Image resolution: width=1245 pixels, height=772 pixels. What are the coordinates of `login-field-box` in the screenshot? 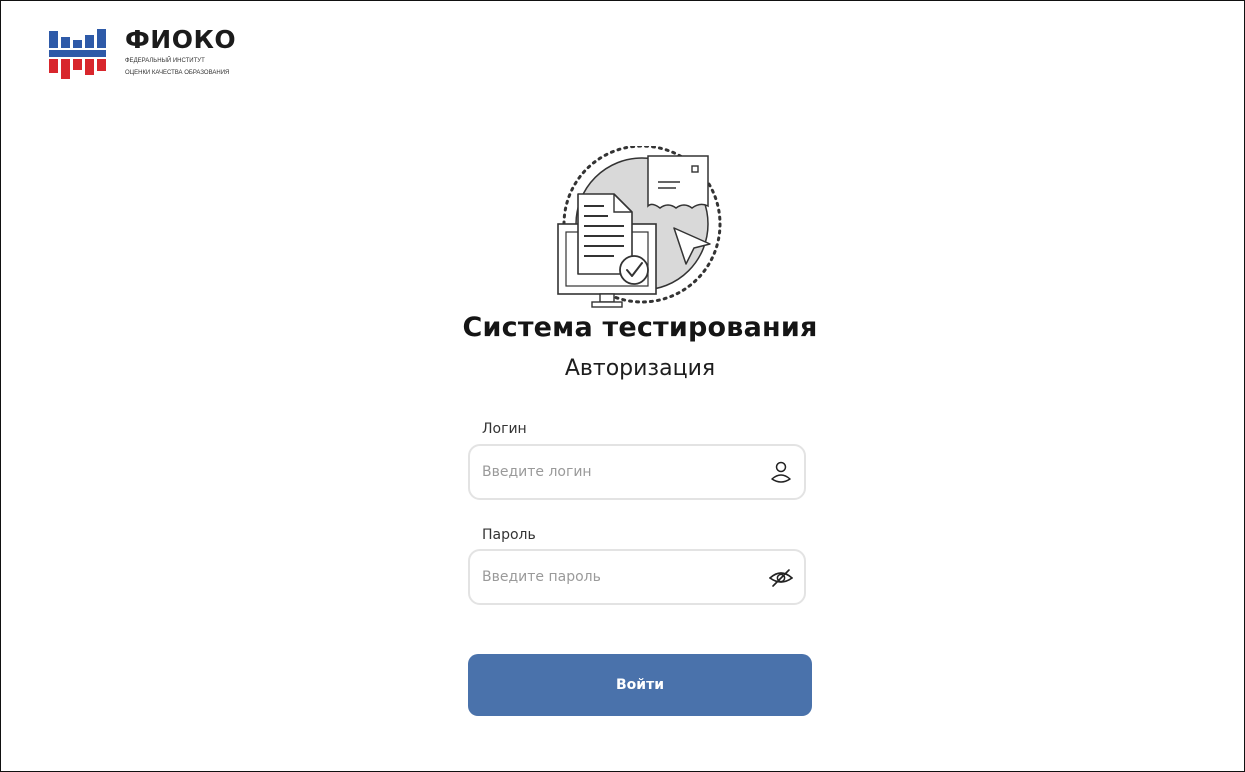 It's located at (637, 472).